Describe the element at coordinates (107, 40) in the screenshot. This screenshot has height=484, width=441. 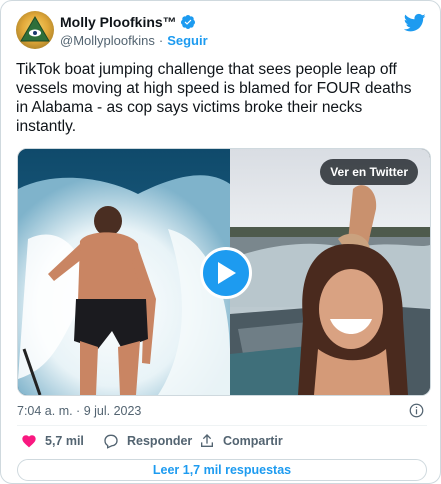
I see `author-handle: @Mollyploofkins` at that location.